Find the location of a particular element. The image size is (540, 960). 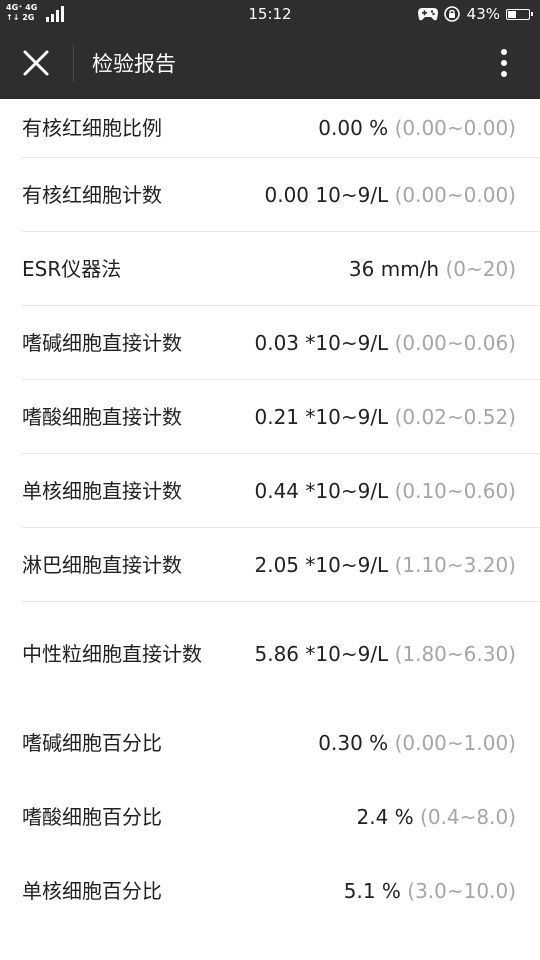

report-item-result: 2.4 % (0.4~8.0) is located at coordinates (436, 817).